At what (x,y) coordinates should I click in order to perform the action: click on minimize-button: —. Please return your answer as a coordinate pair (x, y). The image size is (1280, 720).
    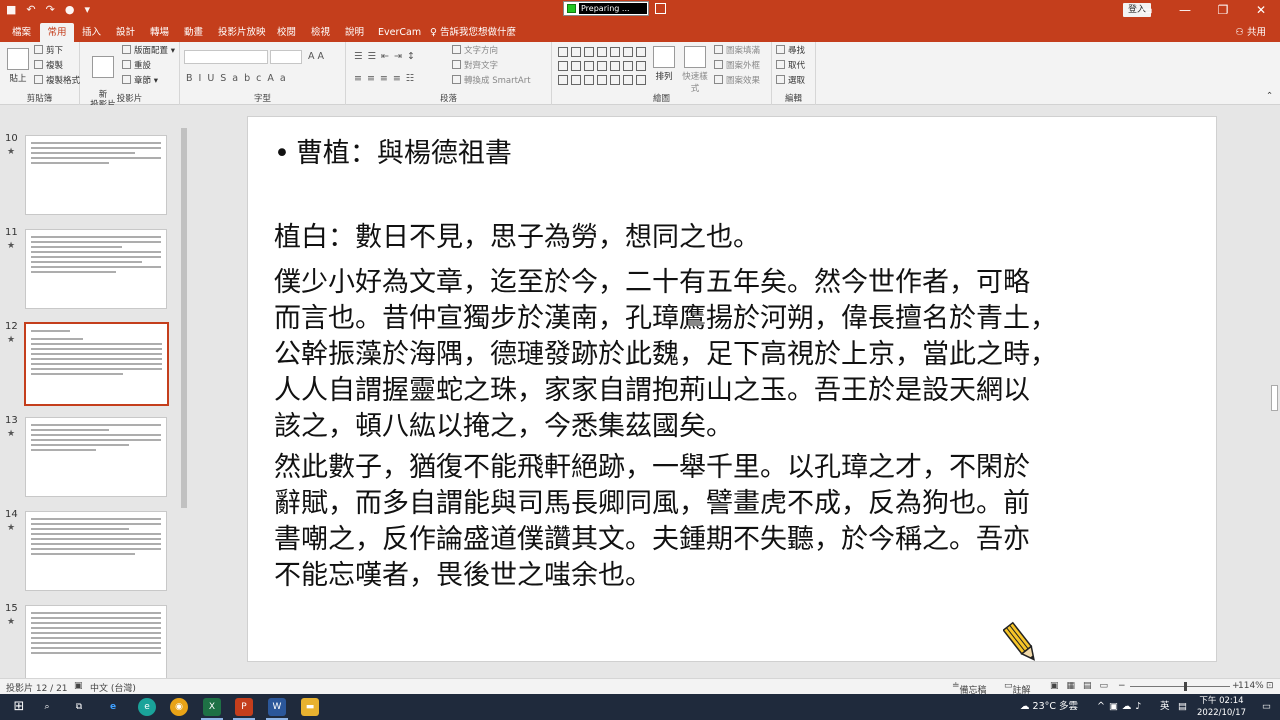
    Looking at the image, I should click on (1185, 10).